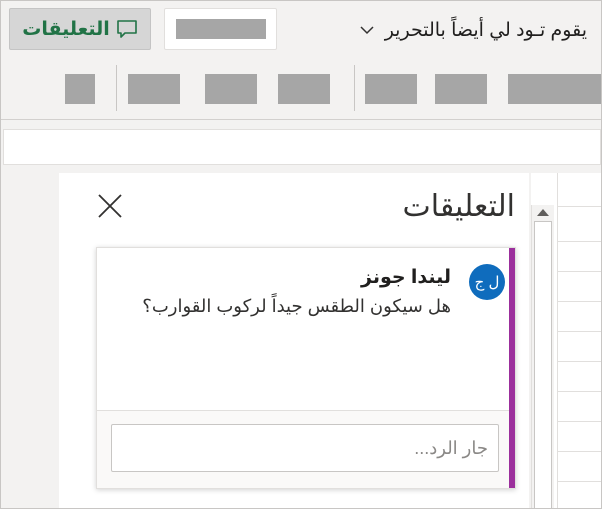 The width and height of the screenshot is (602, 509). I want to click on placeholder-fill, so click(221, 29).